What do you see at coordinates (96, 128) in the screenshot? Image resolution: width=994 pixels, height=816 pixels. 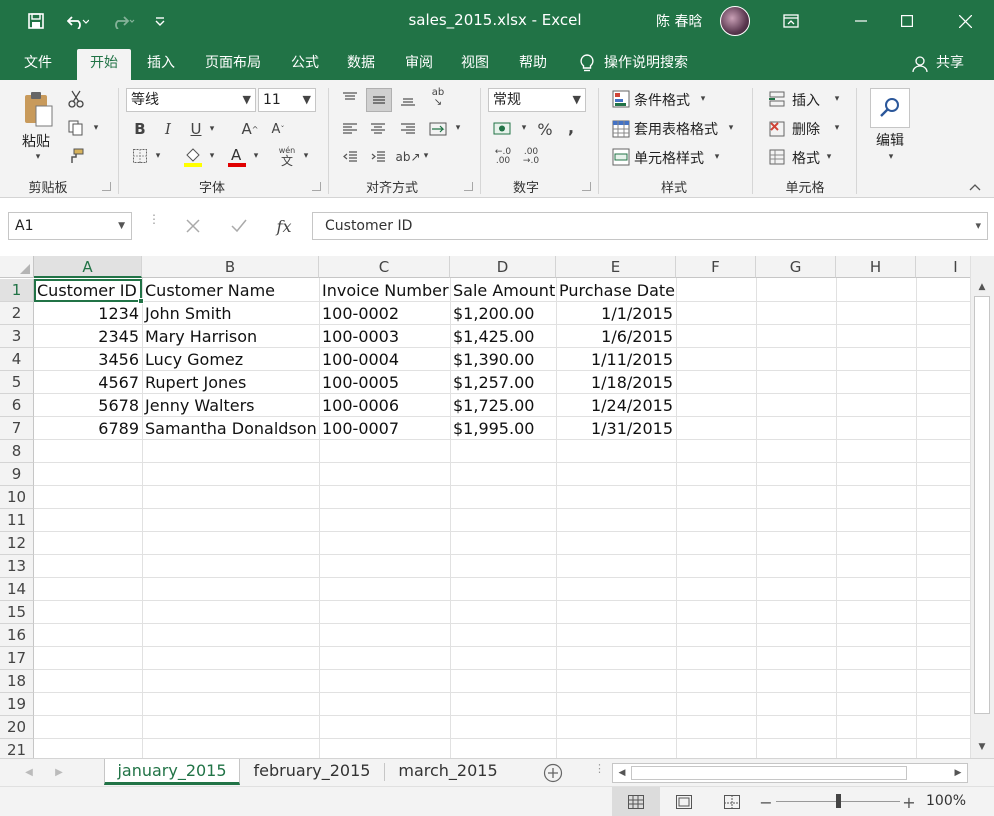 I see `copy-dropdown-icon: ▾` at bounding box center [96, 128].